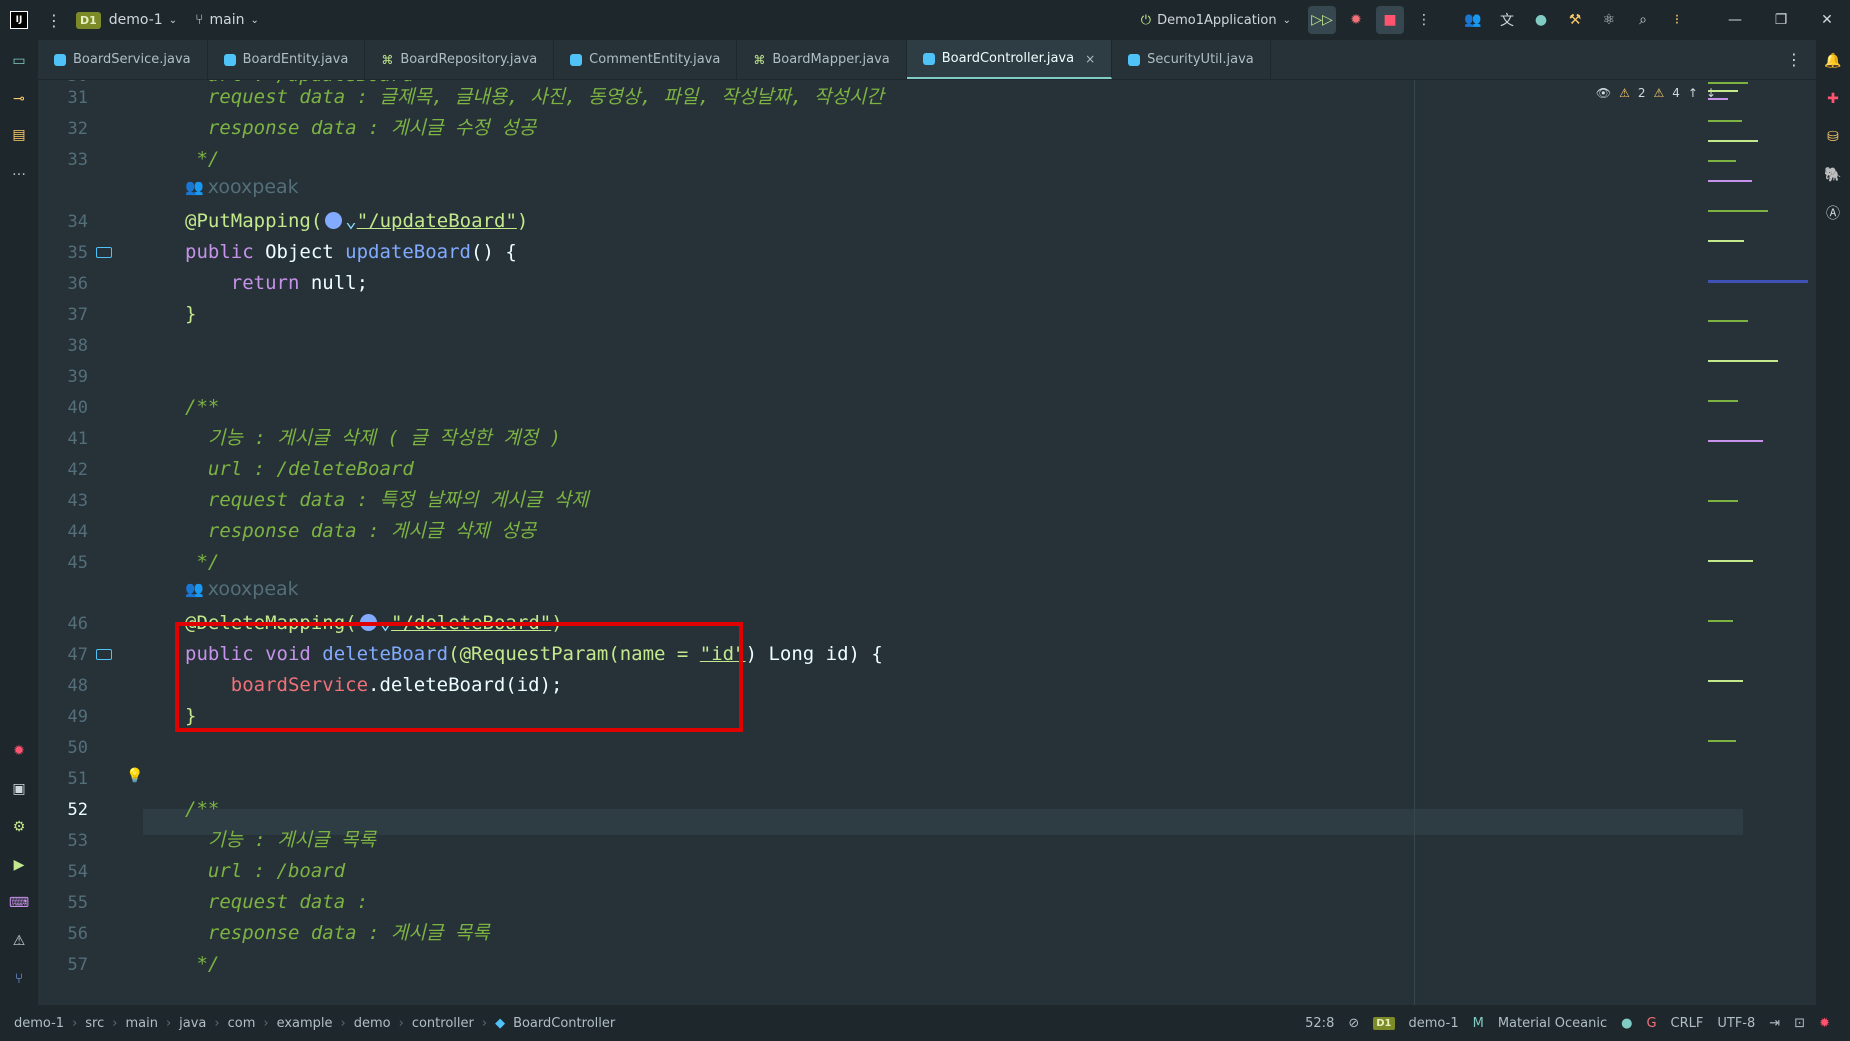 The image size is (1850, 1041). I want to click on structure-tool-icon: ▤, so click(19, 135).